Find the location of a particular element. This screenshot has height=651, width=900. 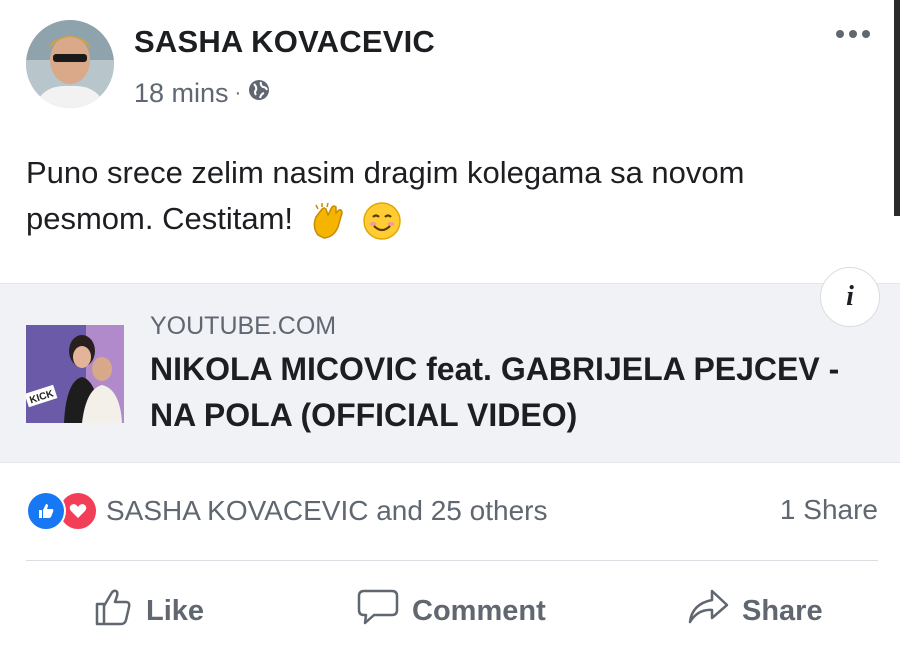

right-edge-bar is located at coordinates (897, 108).